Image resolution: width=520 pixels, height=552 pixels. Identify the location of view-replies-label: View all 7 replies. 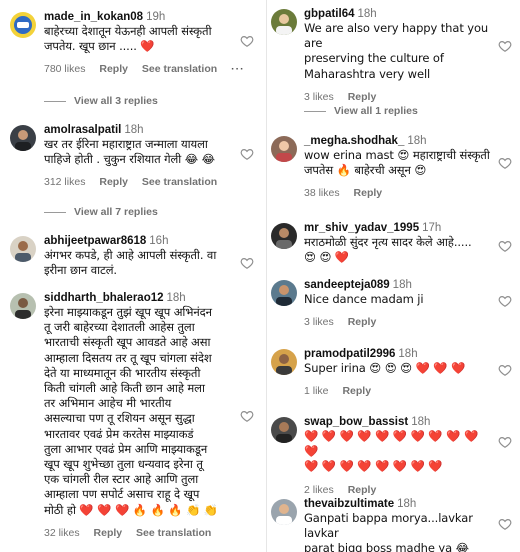
(116, 212).